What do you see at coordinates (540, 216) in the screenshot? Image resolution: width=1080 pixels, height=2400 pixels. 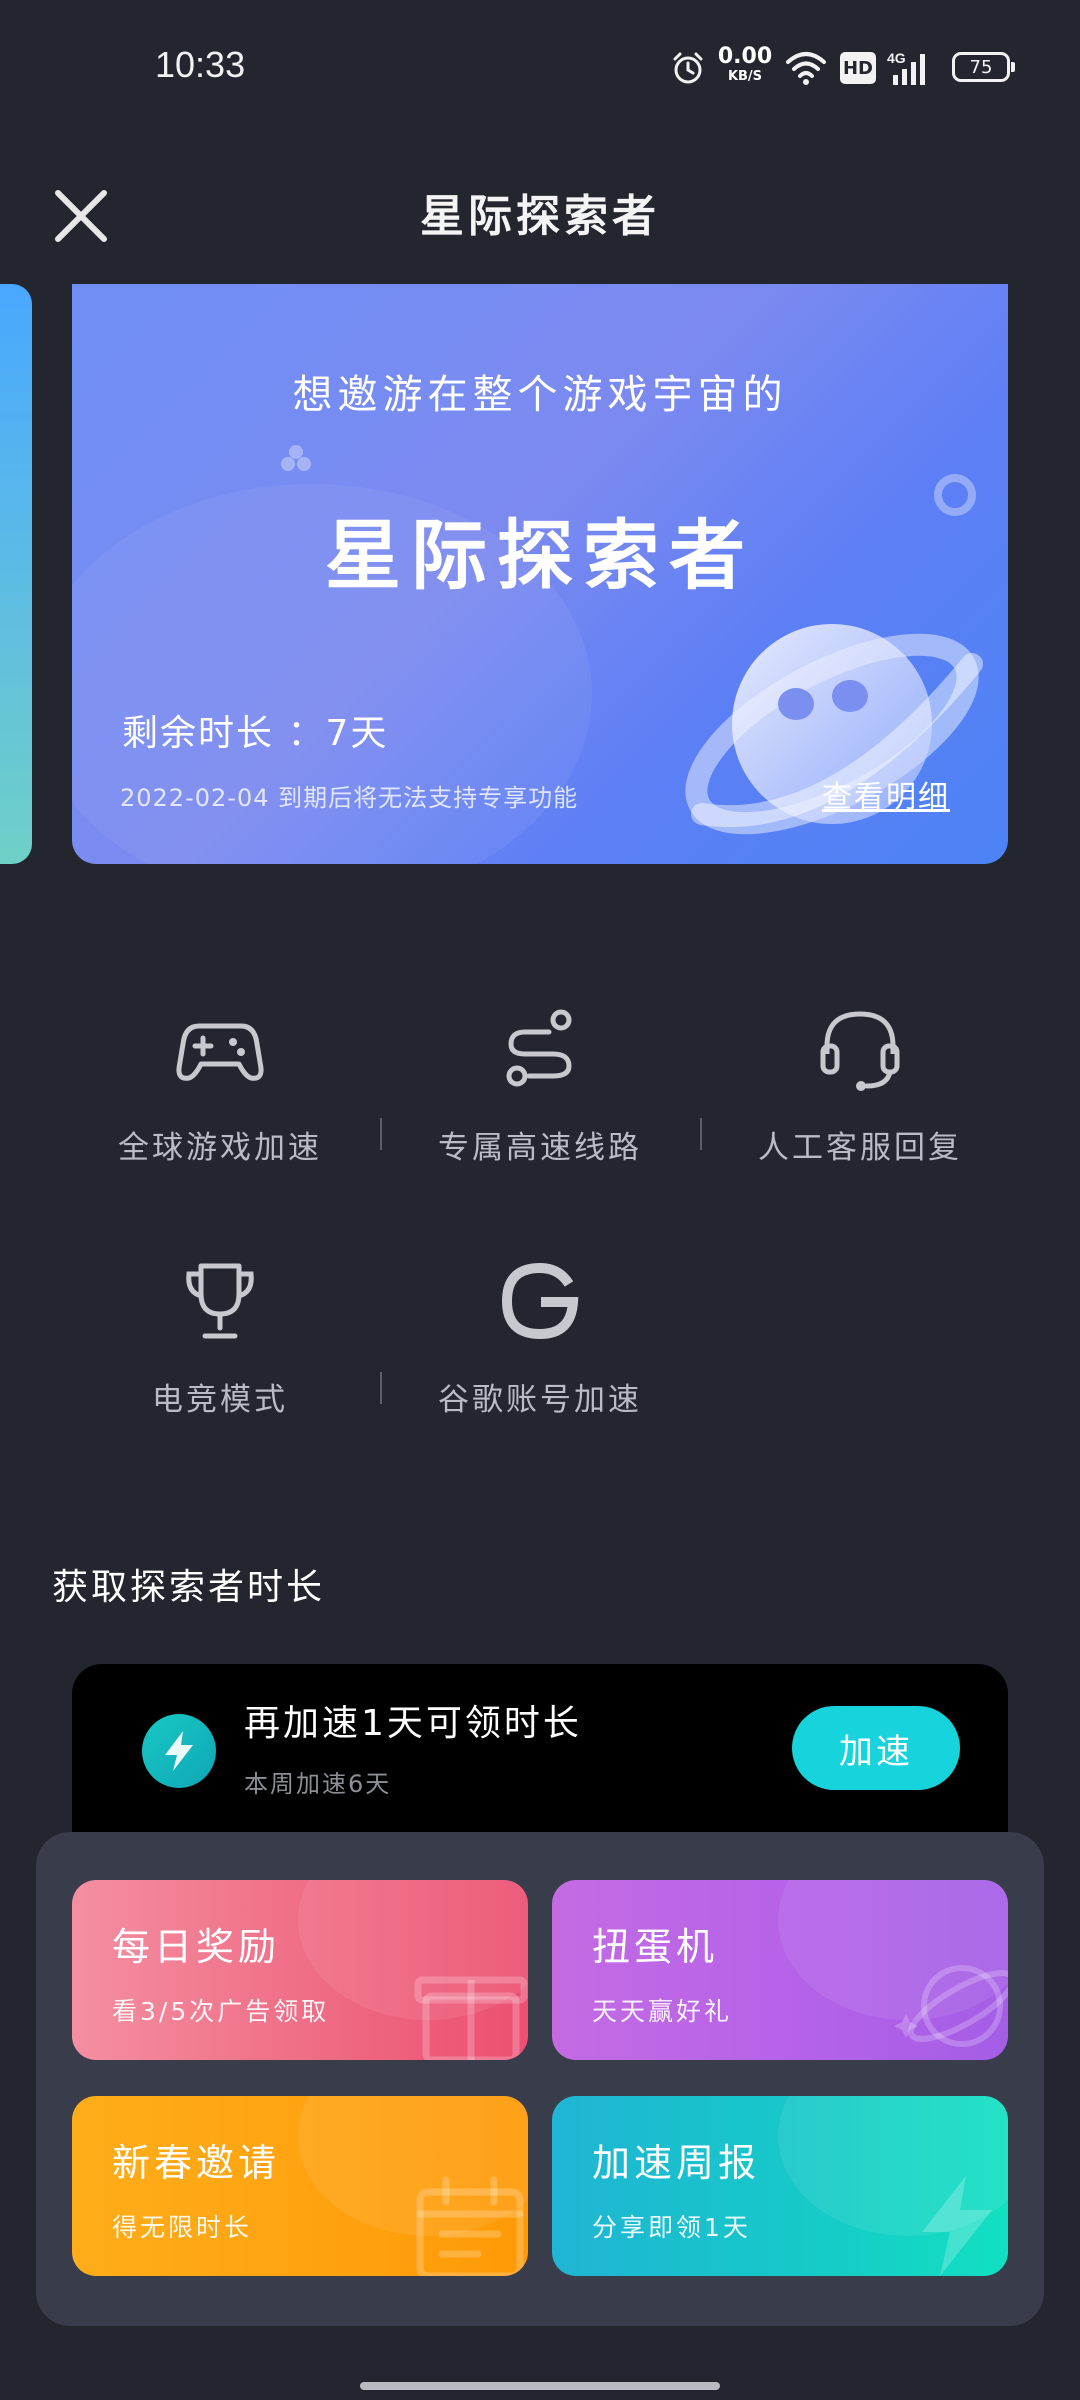 I see `page-title: 星际探索者` at bounding box center [540, 216].